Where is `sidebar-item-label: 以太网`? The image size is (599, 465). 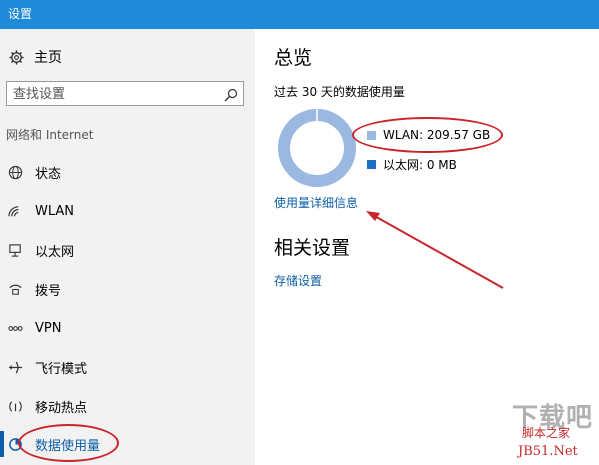
sidebar-item-label: 以太网 is located at coordinates (55, 252).